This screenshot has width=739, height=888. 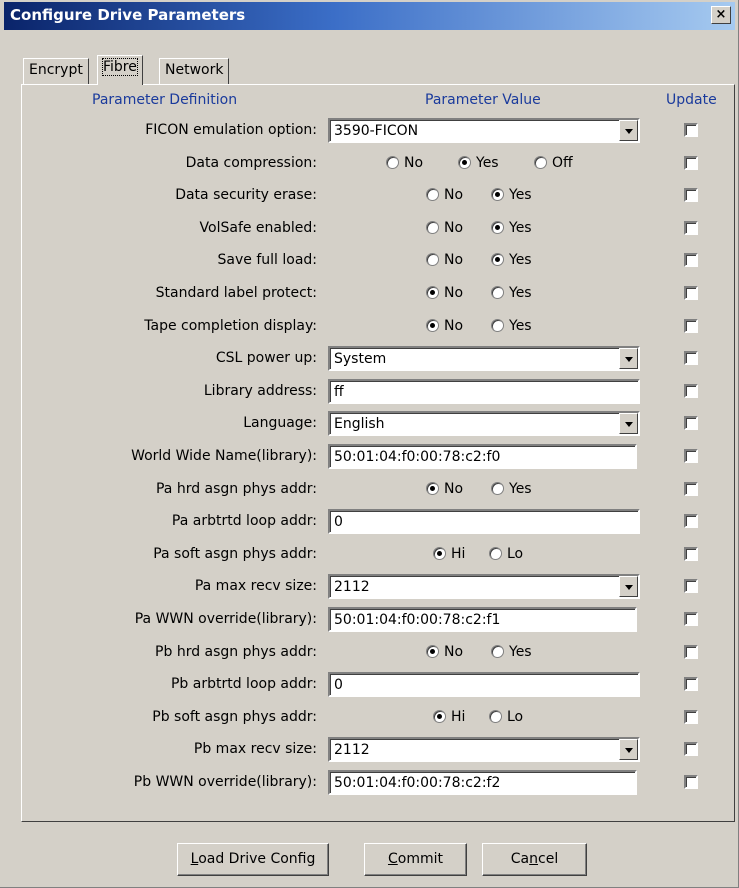 What do you see at coordinates (369, 555) in the screenshot?
I see `parameter-row: Pa soft asgn phys addr: Hi Lo` at bounding box center [369, 555].